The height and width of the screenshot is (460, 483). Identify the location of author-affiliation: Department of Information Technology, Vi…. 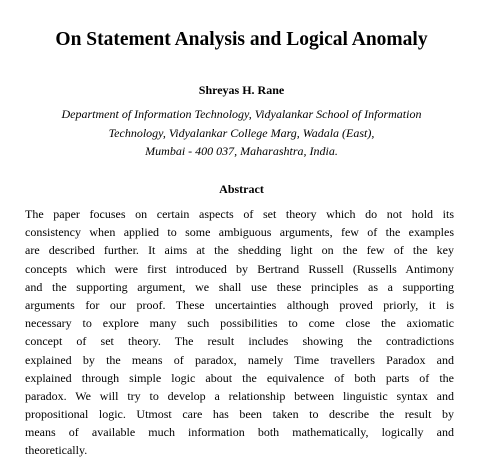
(241, 133).